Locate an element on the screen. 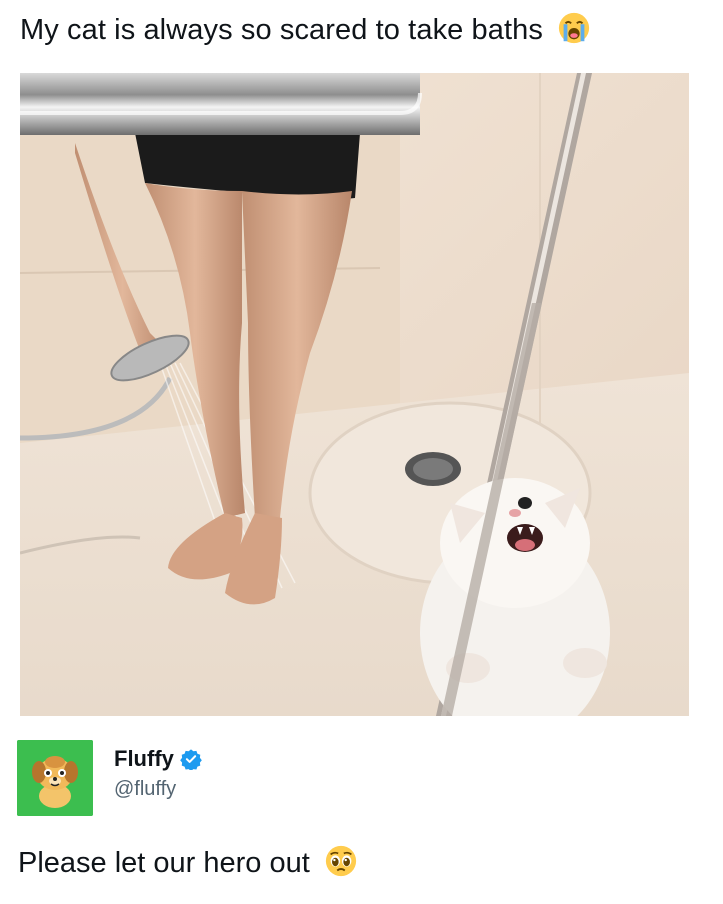 Image resolution: width=723 pixels, height=904 pixels. account-handle: @fluffy is located at coordinates (145, 789).